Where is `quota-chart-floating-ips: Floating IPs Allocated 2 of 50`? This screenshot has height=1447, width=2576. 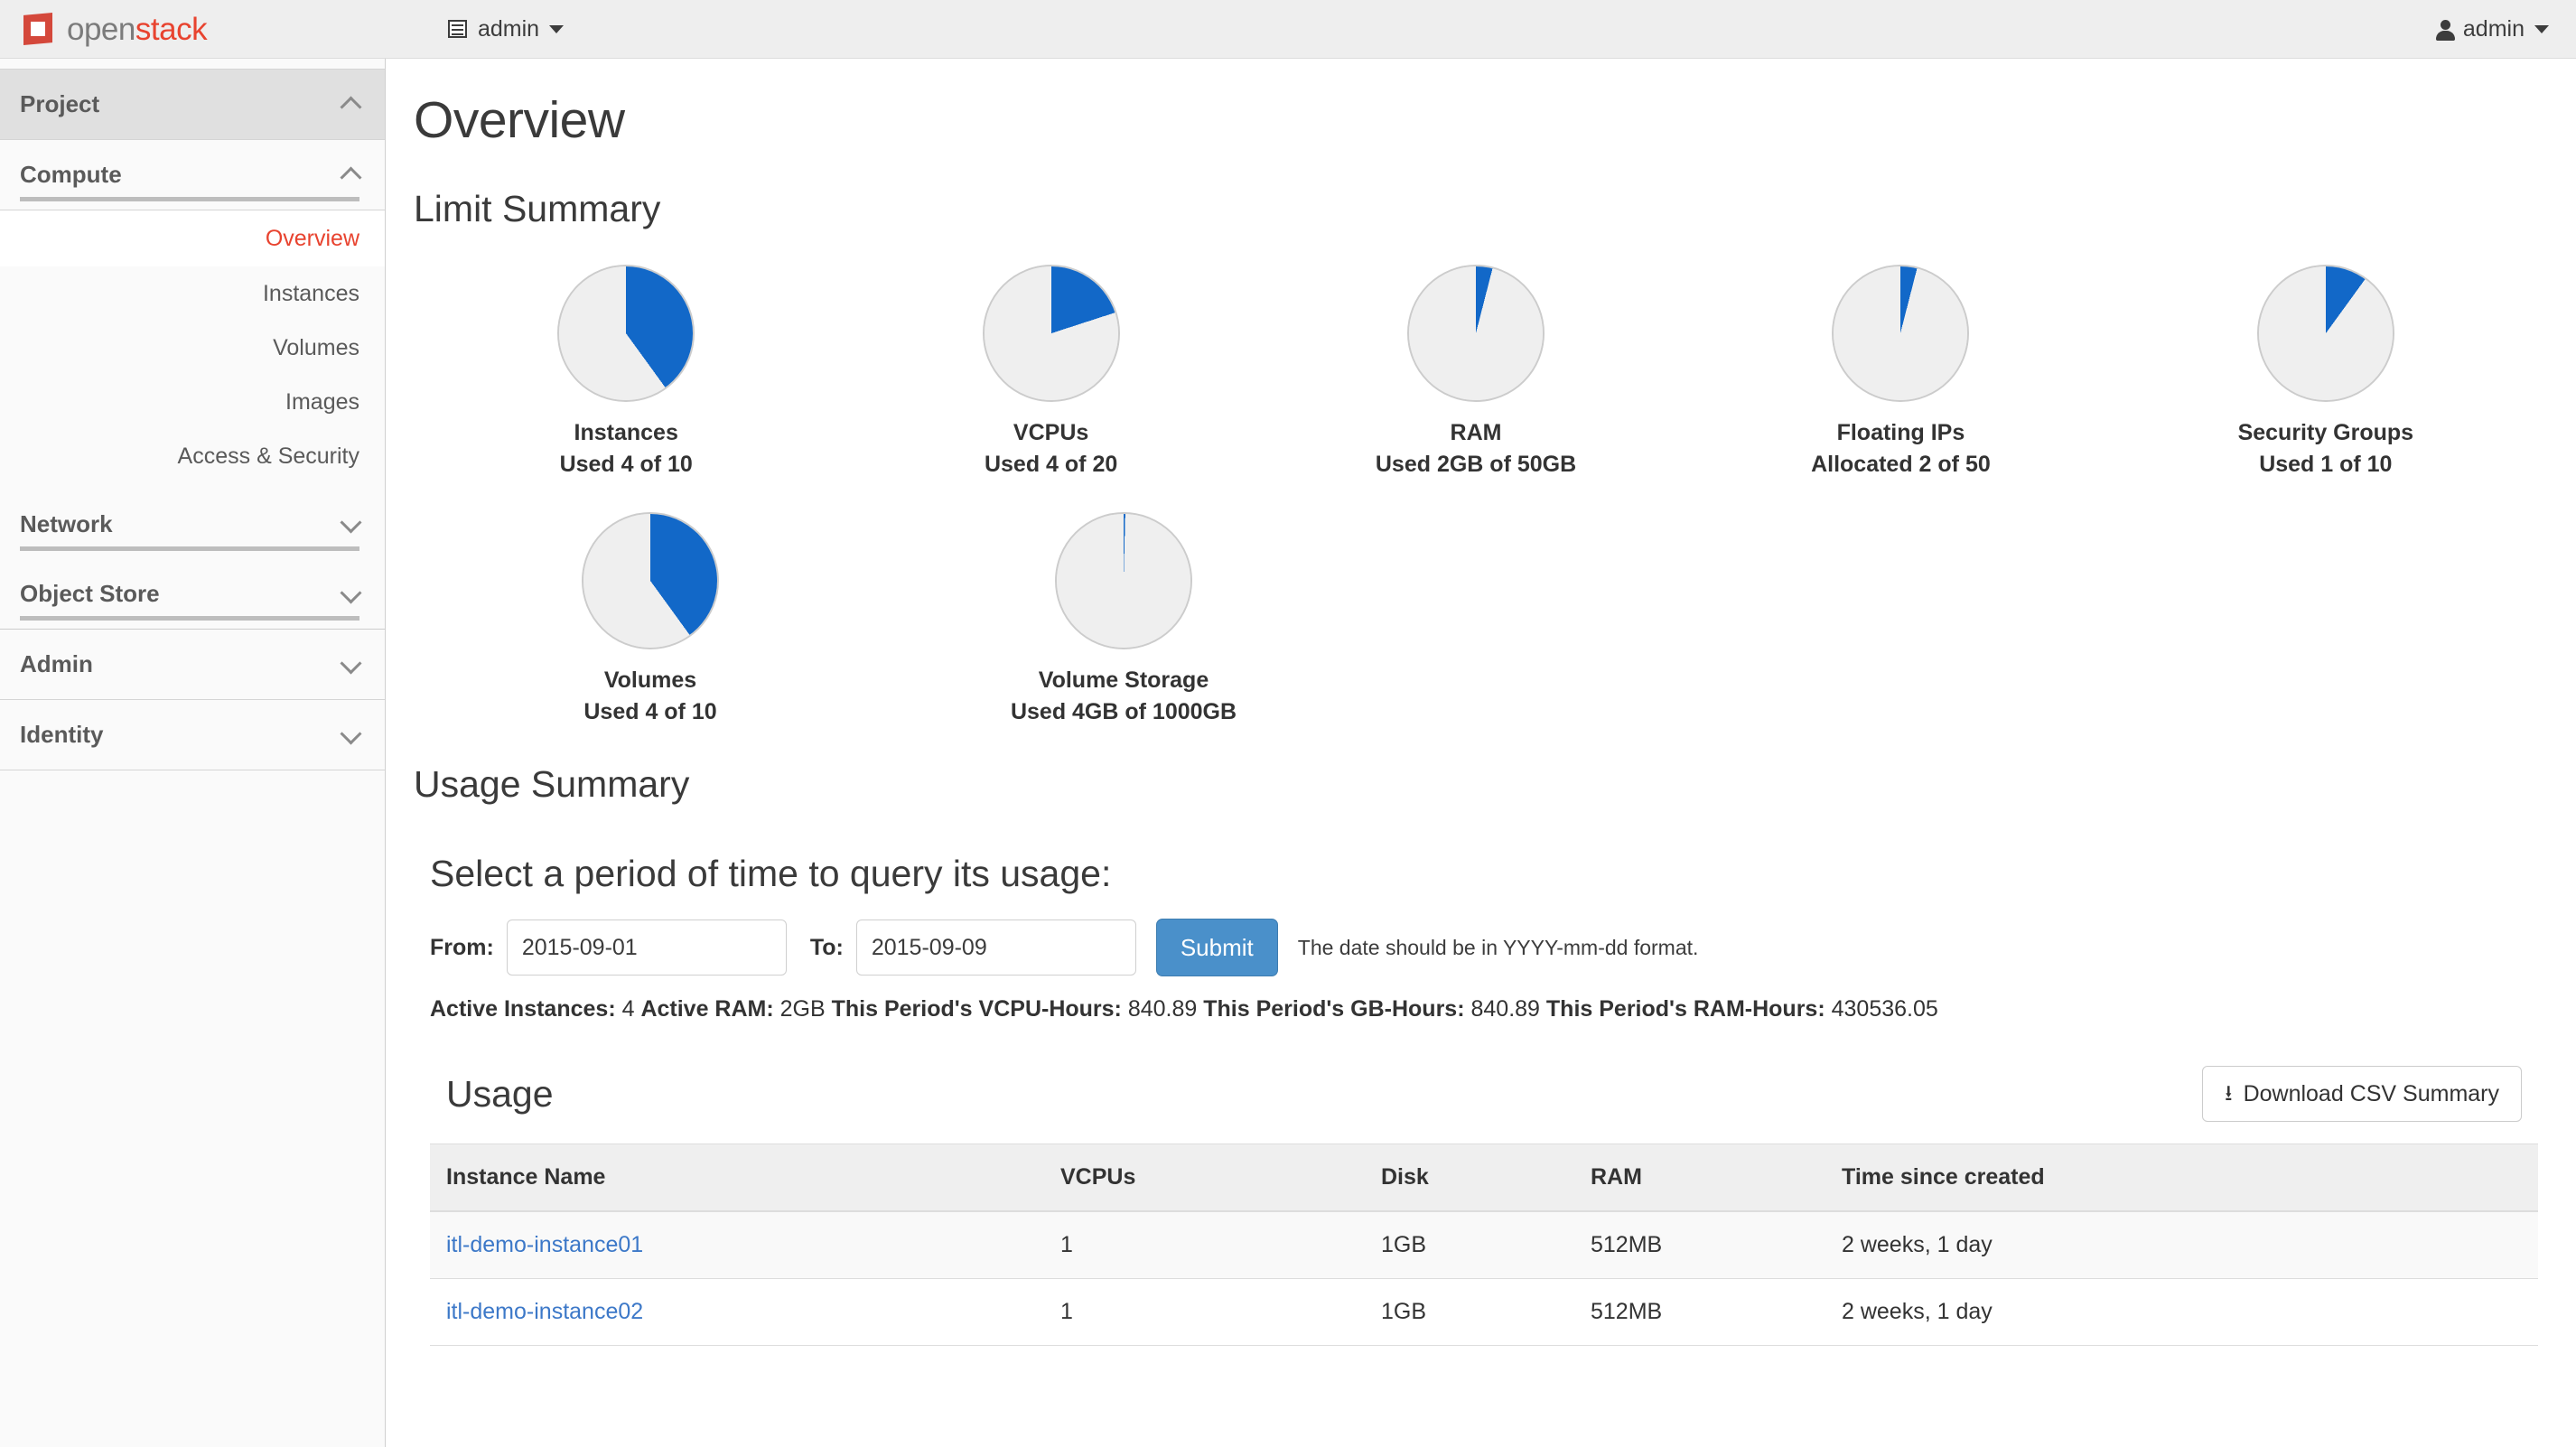 quota-chart-floating-ips: Floating IPs Allocated 2 of 50 is located at coordinates (1900, 371).